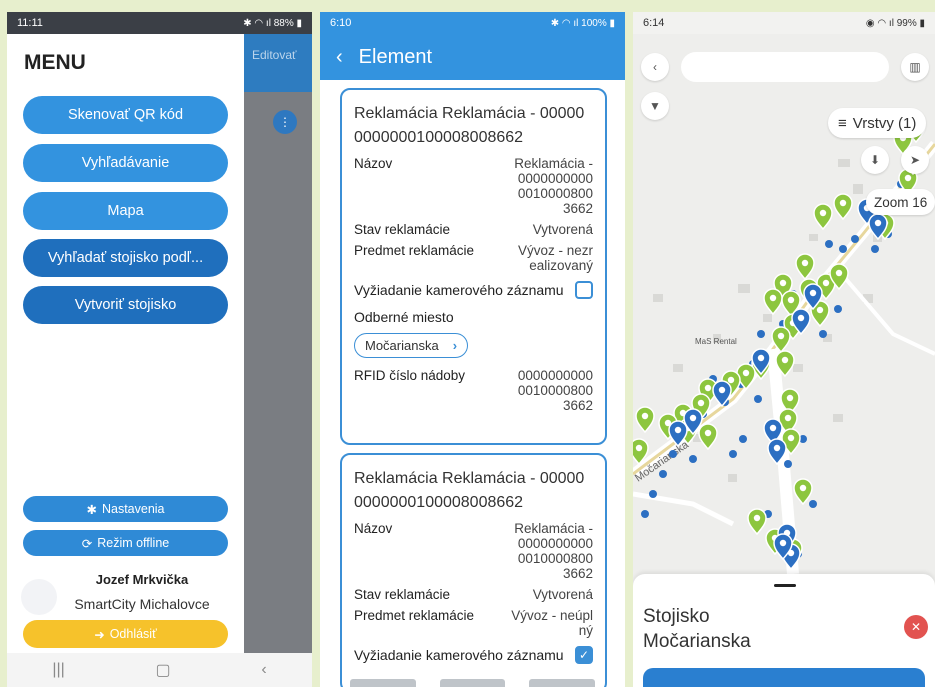  Describe the element at coordinates (58, 670) in the screenshot. I see `recent-apps-icon: |||` at that location.